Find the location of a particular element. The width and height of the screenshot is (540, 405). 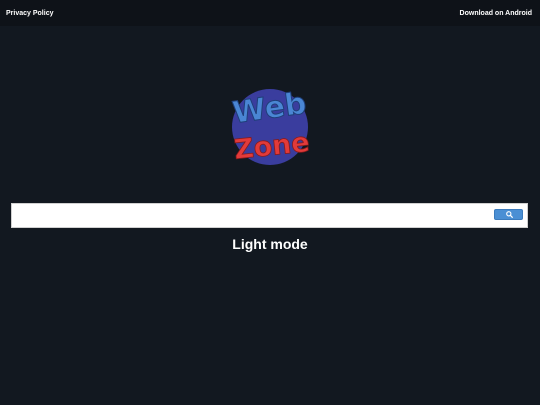

search-input is located at coordinates (251, 215).